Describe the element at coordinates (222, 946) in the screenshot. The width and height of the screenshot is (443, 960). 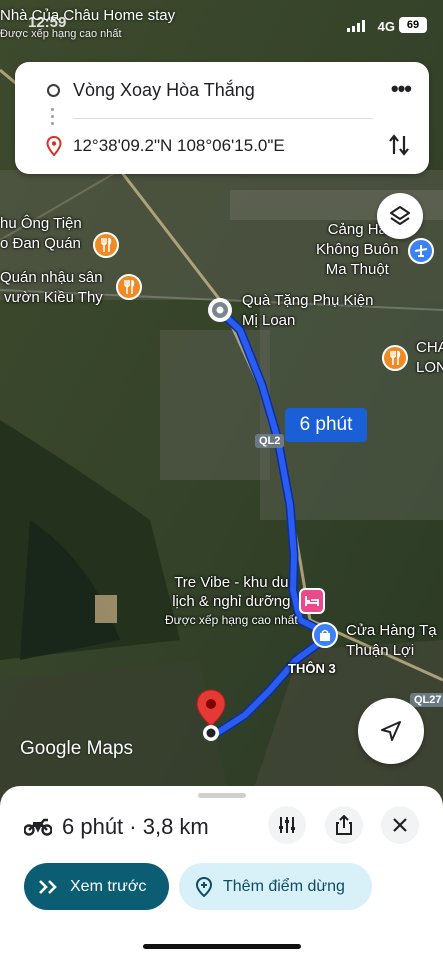
I see `home-indicator` at that location.